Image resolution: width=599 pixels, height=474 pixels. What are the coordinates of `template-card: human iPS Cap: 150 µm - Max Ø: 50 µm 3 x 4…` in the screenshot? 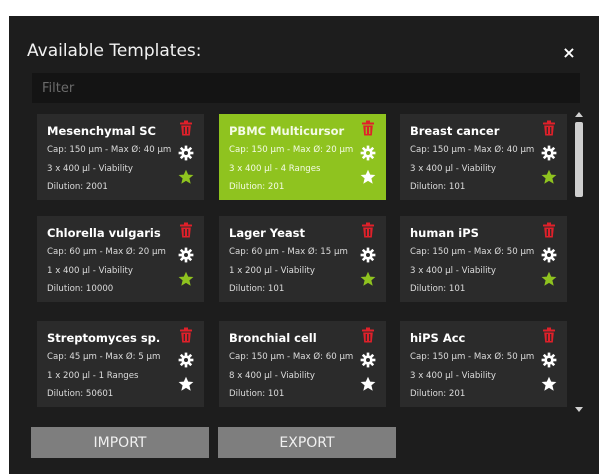 It's located at (483, 259).